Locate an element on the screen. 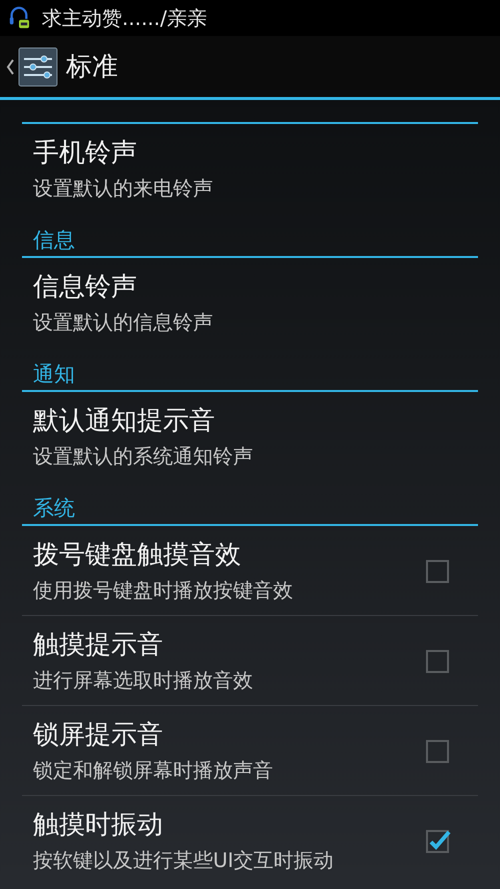 The width and height of the screenshot is (500, 889). preference-summary: 设置默认的信息铃声 is located at coordinates (123, 322).